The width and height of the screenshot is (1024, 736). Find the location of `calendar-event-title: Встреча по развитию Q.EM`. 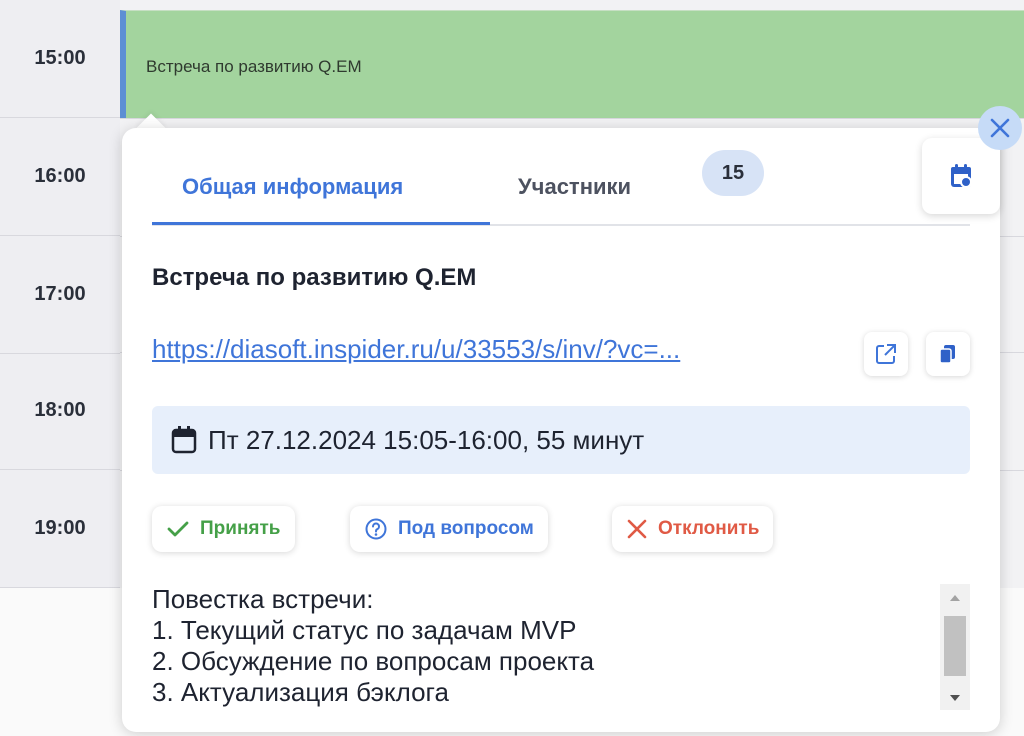

calendar-event-title: Встреча по развитию Q.EM is located at coordinates (254, 66).